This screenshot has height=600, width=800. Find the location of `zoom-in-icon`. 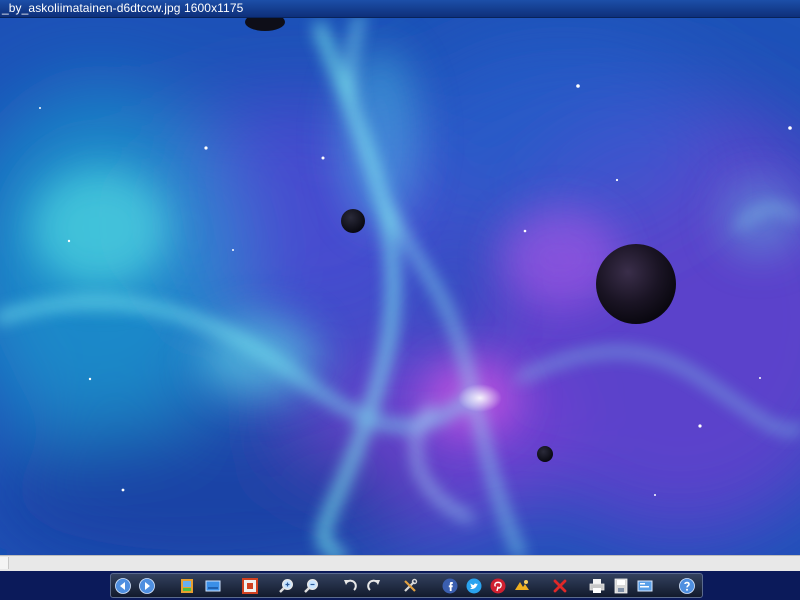

zoom-in-icon is located at coordinates (286, 585).